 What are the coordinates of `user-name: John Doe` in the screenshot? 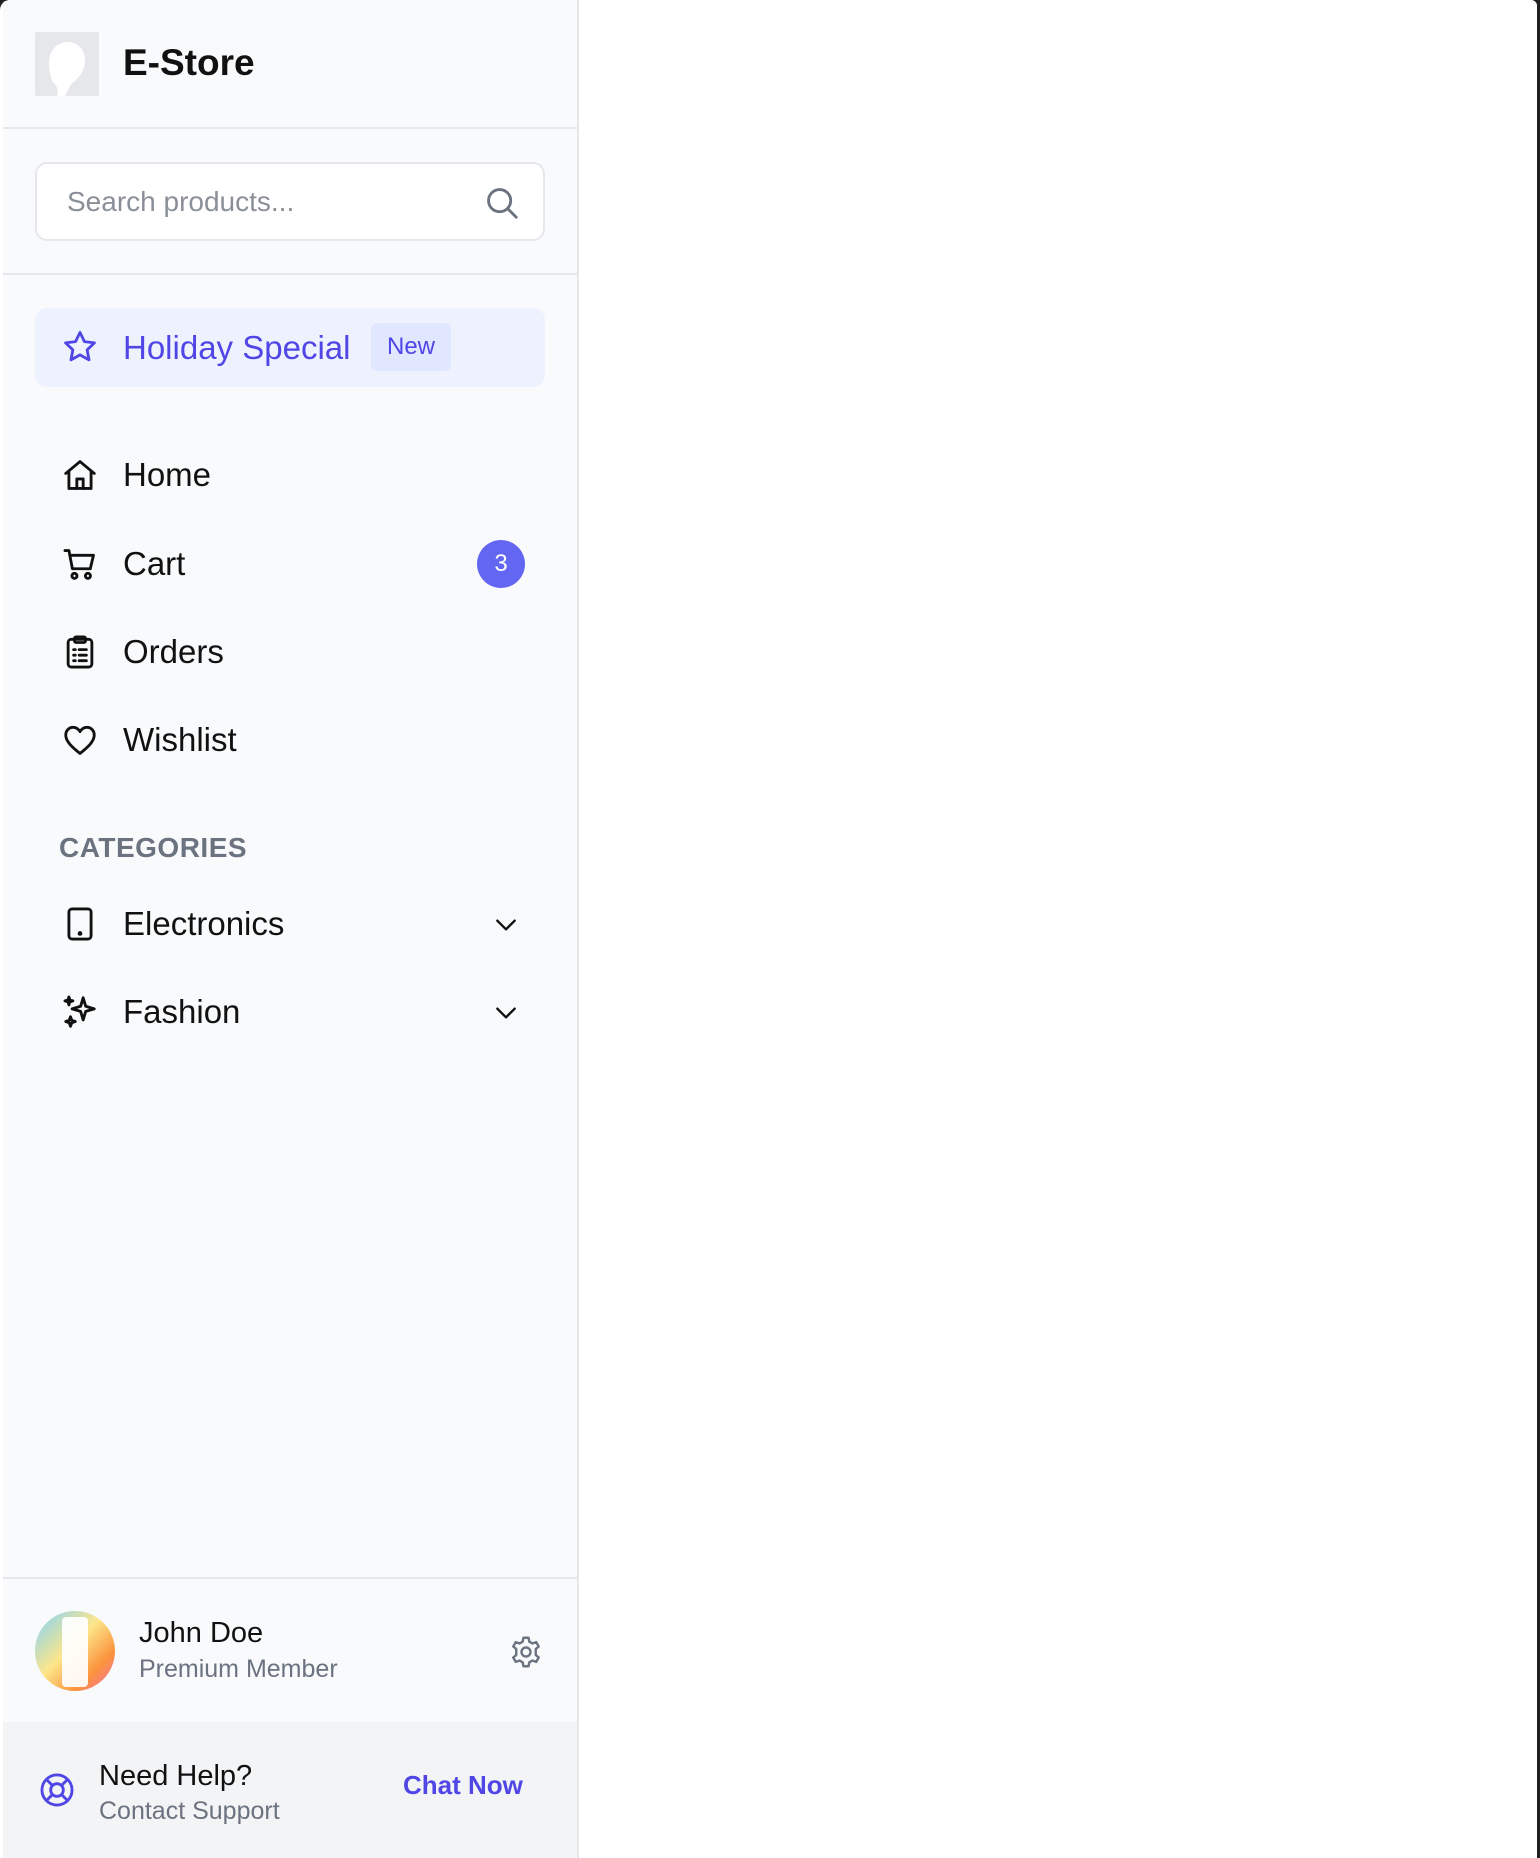 It's located at (201, 1633).